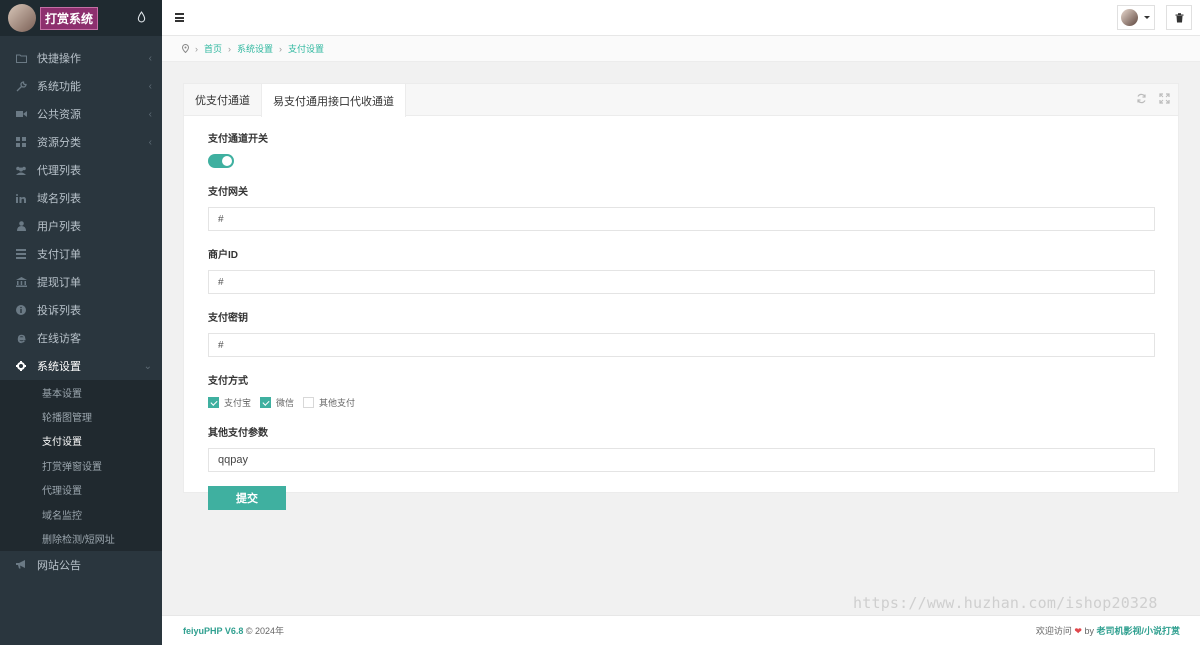  I want to click on tab-label: 优支付通道, so click(222, 101).